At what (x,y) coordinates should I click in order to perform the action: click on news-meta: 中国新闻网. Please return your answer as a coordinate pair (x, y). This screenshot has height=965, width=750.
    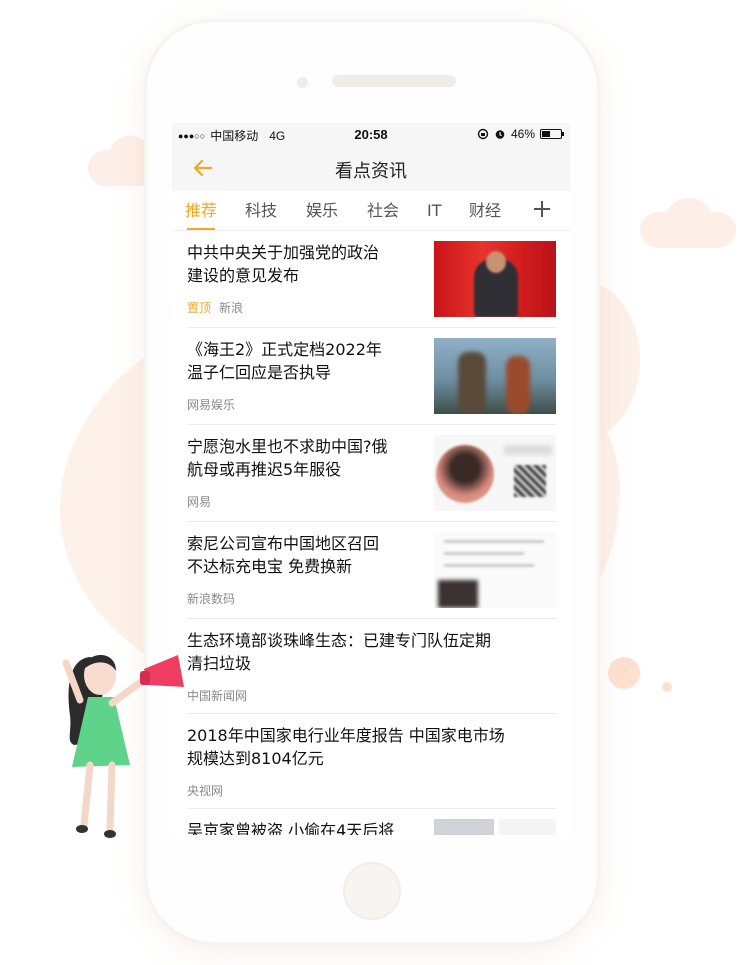
    Looking at the image, I should click on (217, 695).